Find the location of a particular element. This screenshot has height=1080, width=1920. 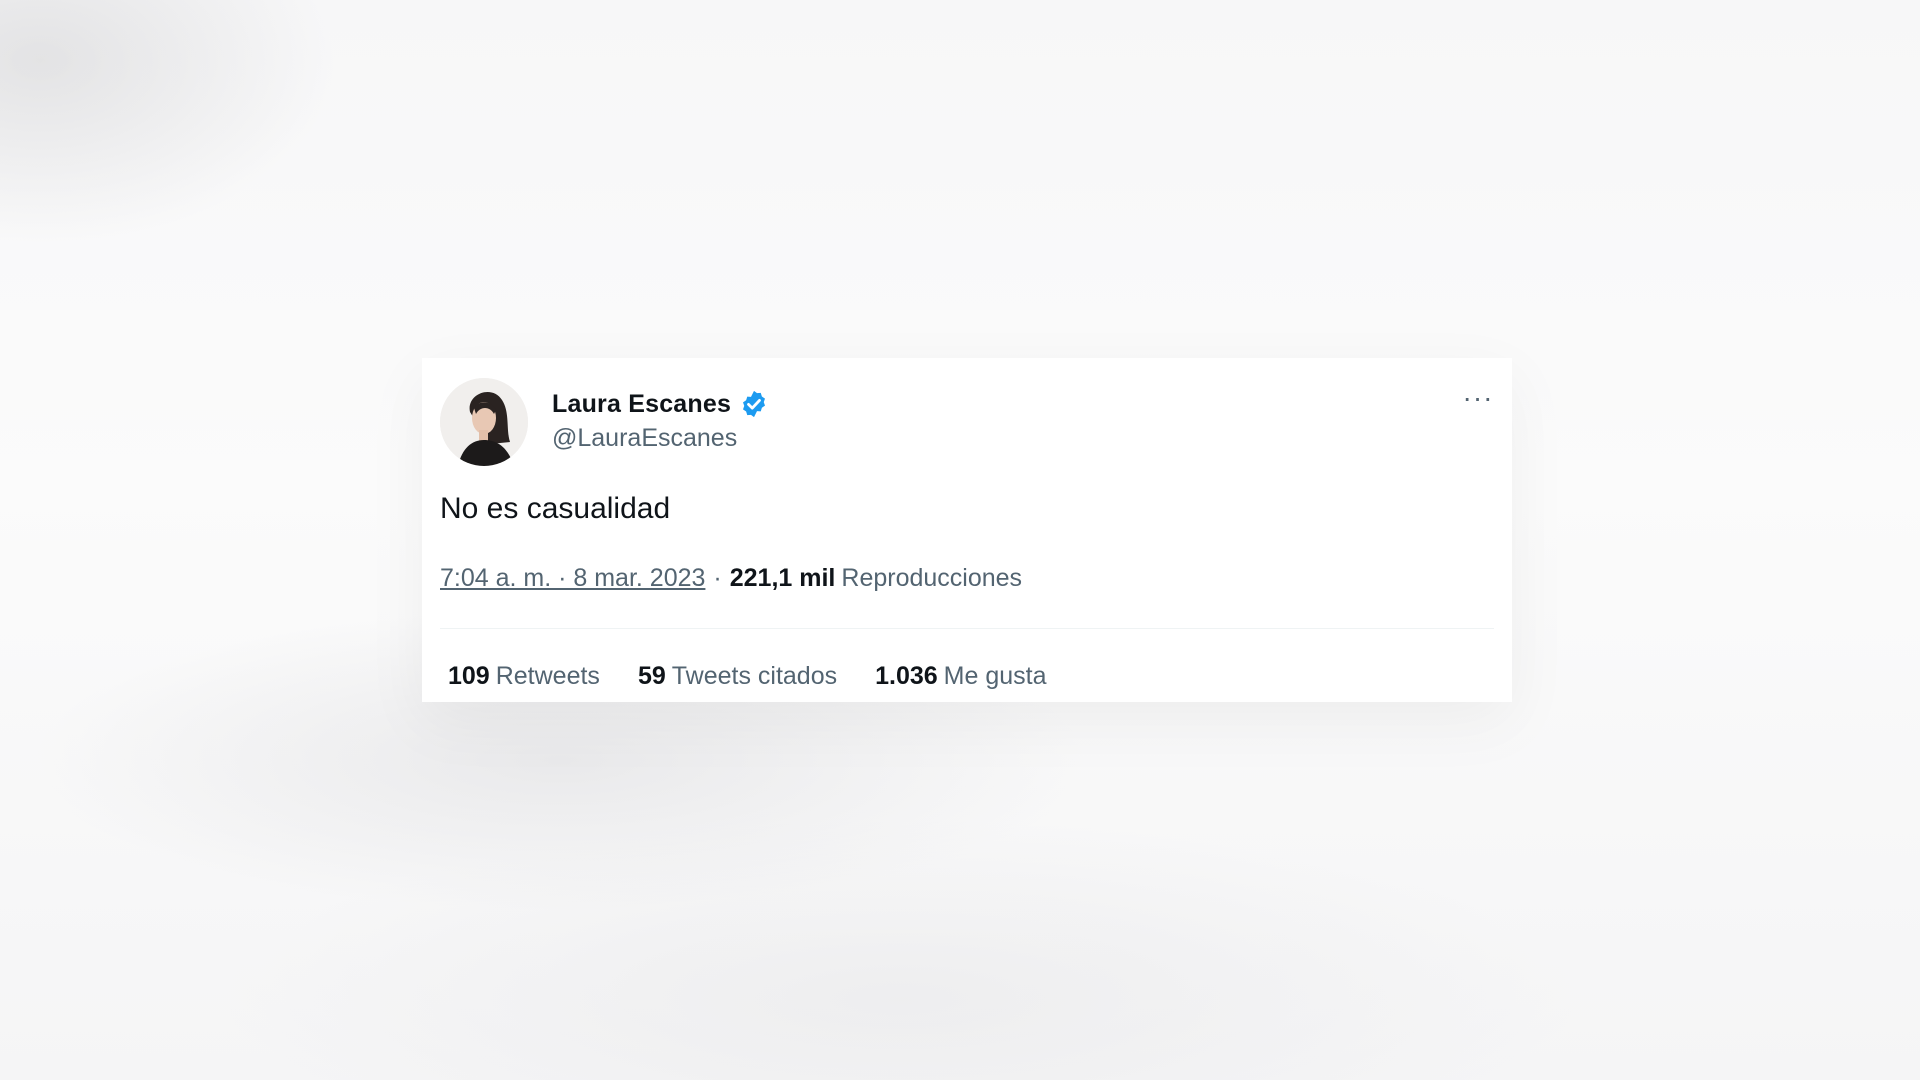

retweets-count: 109 is located at coordinates (469, 676).